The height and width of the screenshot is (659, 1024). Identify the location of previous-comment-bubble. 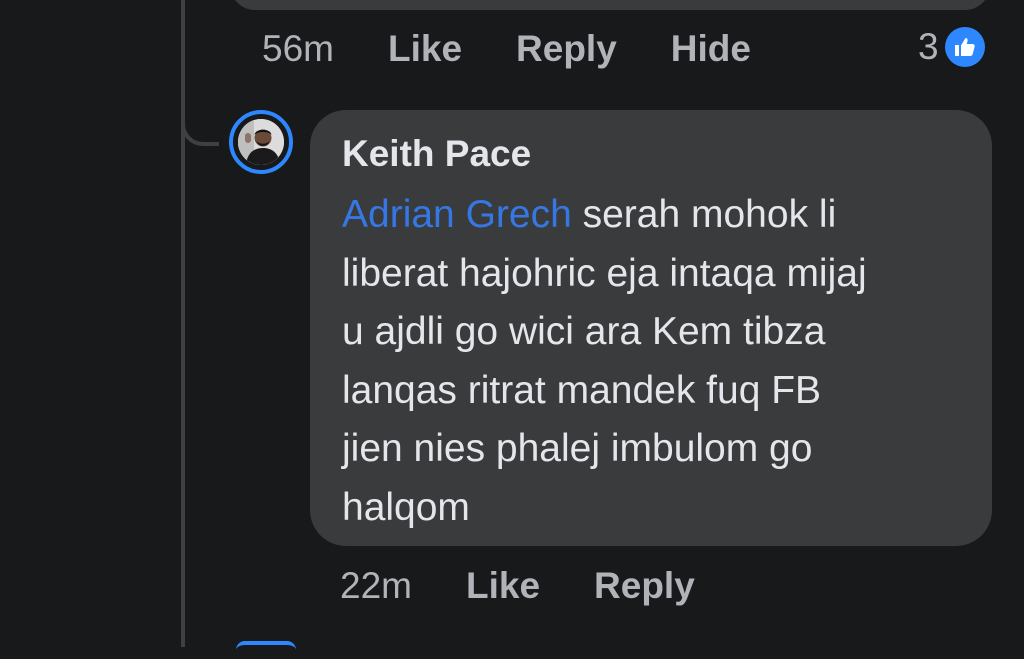
(610, 5).